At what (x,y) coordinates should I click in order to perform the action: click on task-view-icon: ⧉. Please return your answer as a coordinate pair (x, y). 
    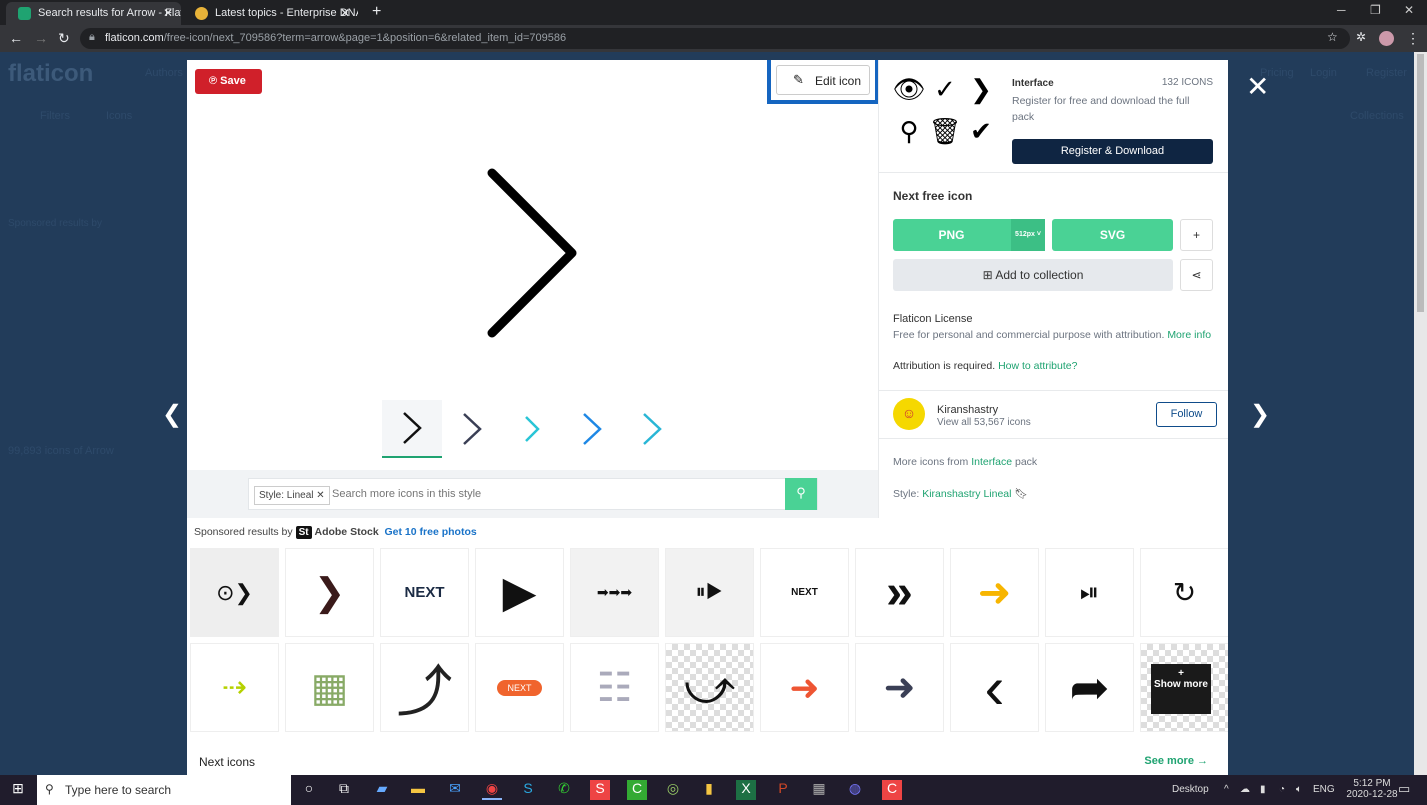
    Looking at the image, I should click on (344, 790).